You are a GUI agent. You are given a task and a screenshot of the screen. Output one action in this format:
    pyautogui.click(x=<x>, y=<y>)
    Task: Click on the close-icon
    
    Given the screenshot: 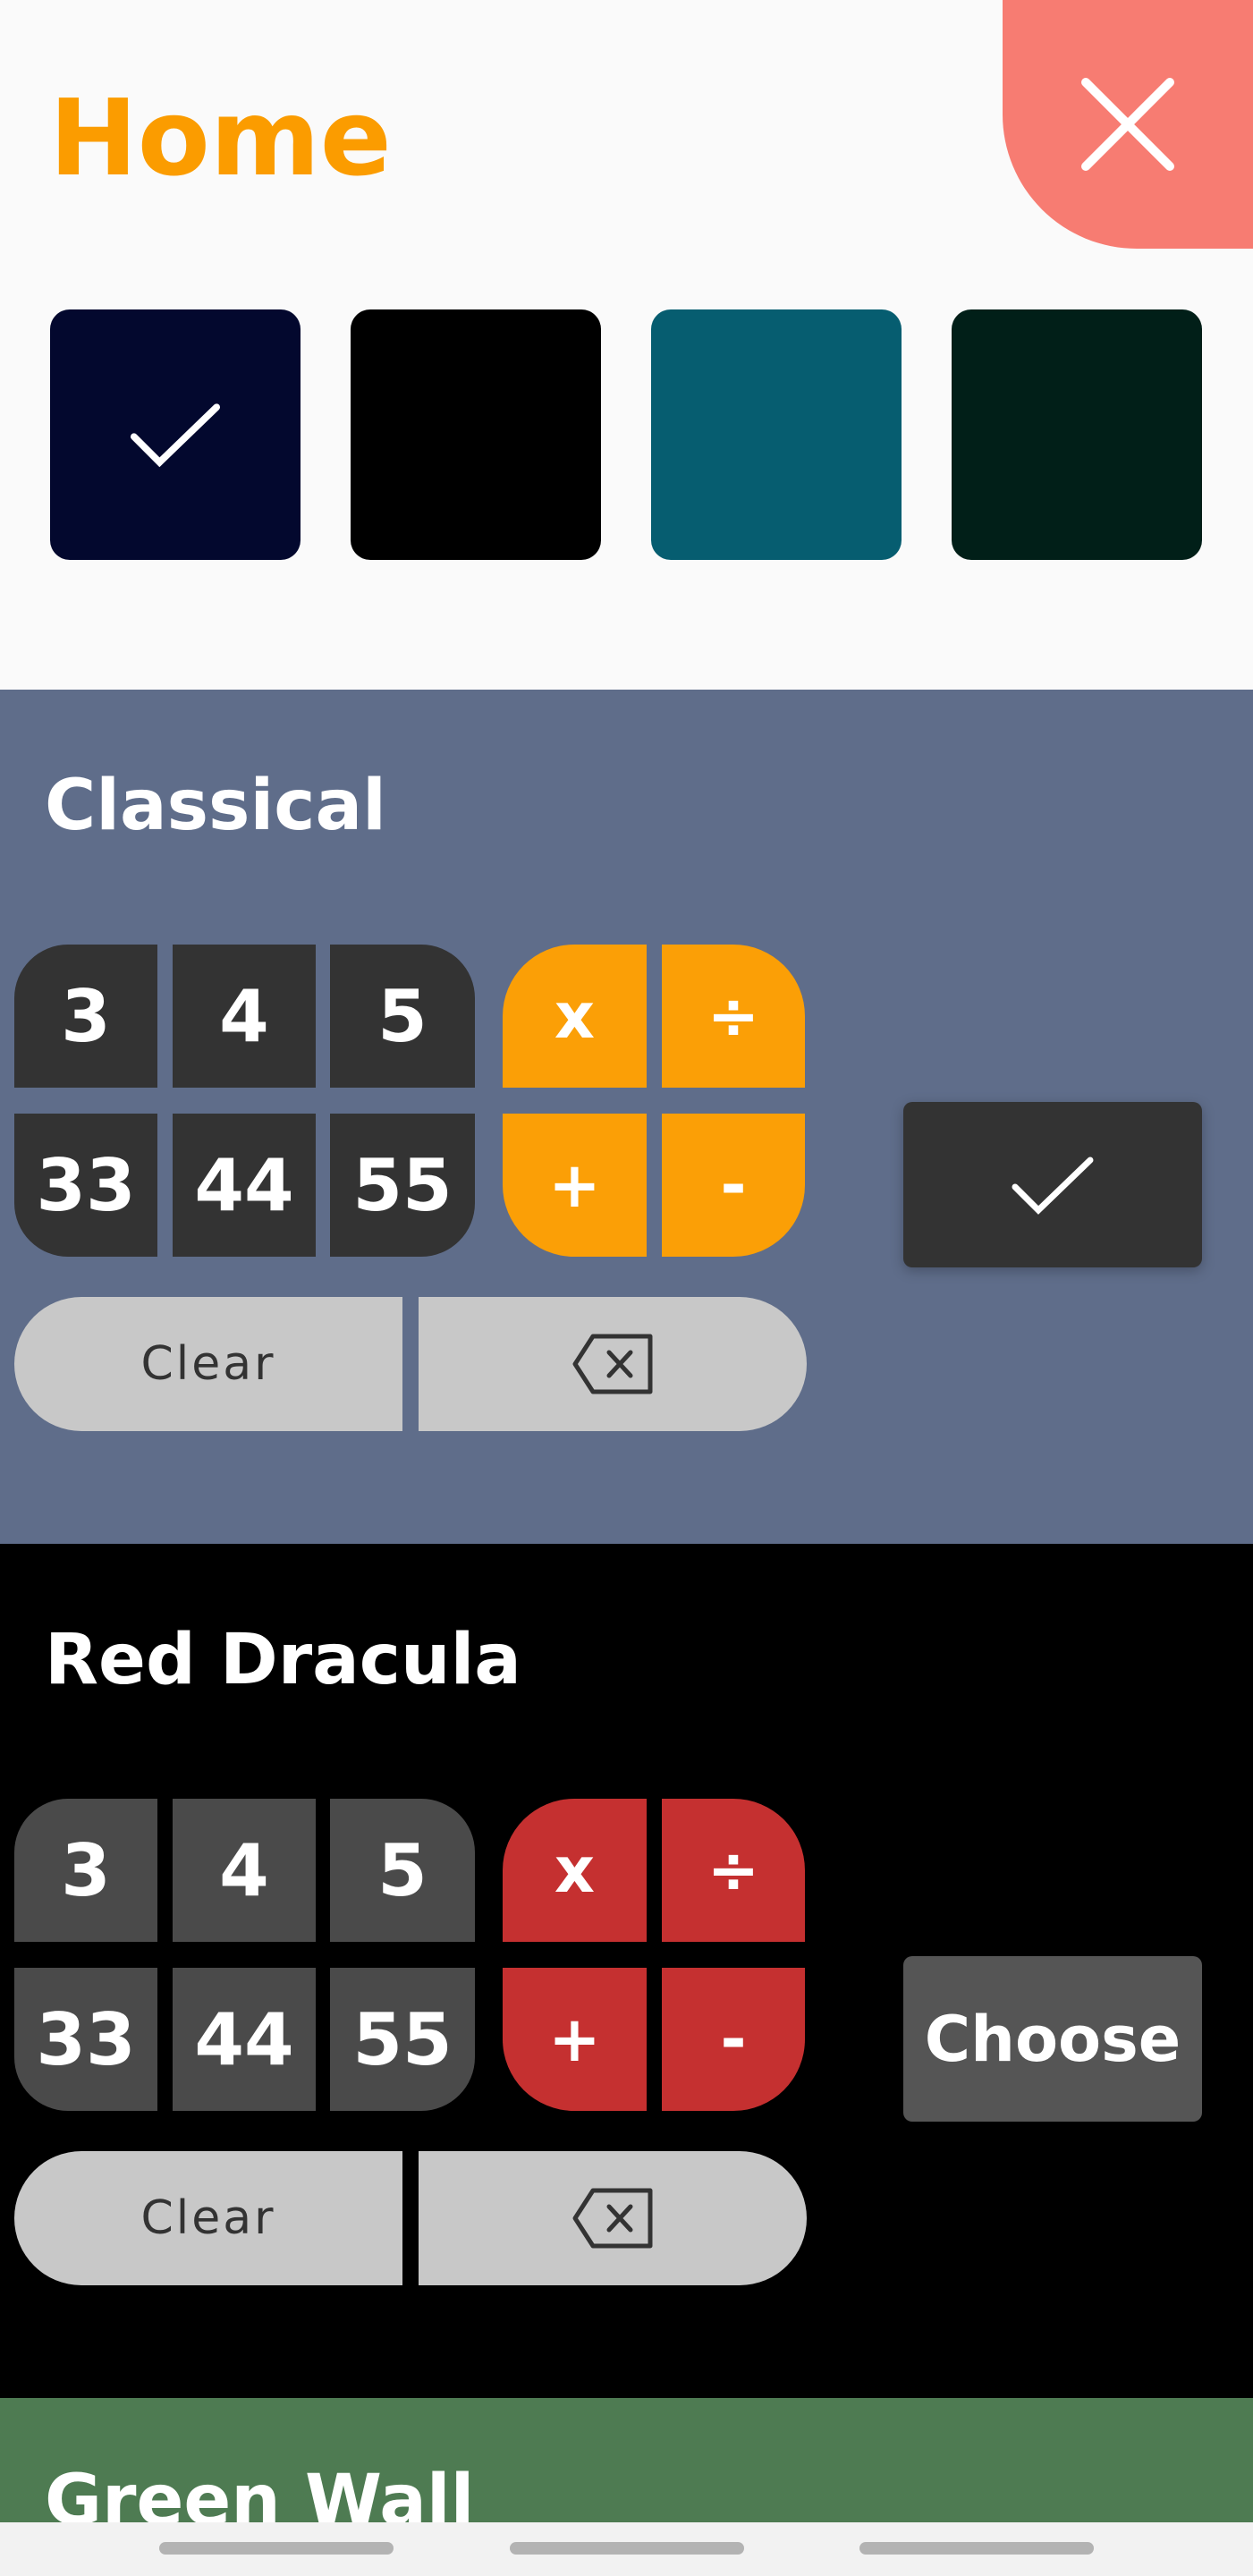 What is the action you would take?
    pyautogui.click(x=1127, y=124)
    